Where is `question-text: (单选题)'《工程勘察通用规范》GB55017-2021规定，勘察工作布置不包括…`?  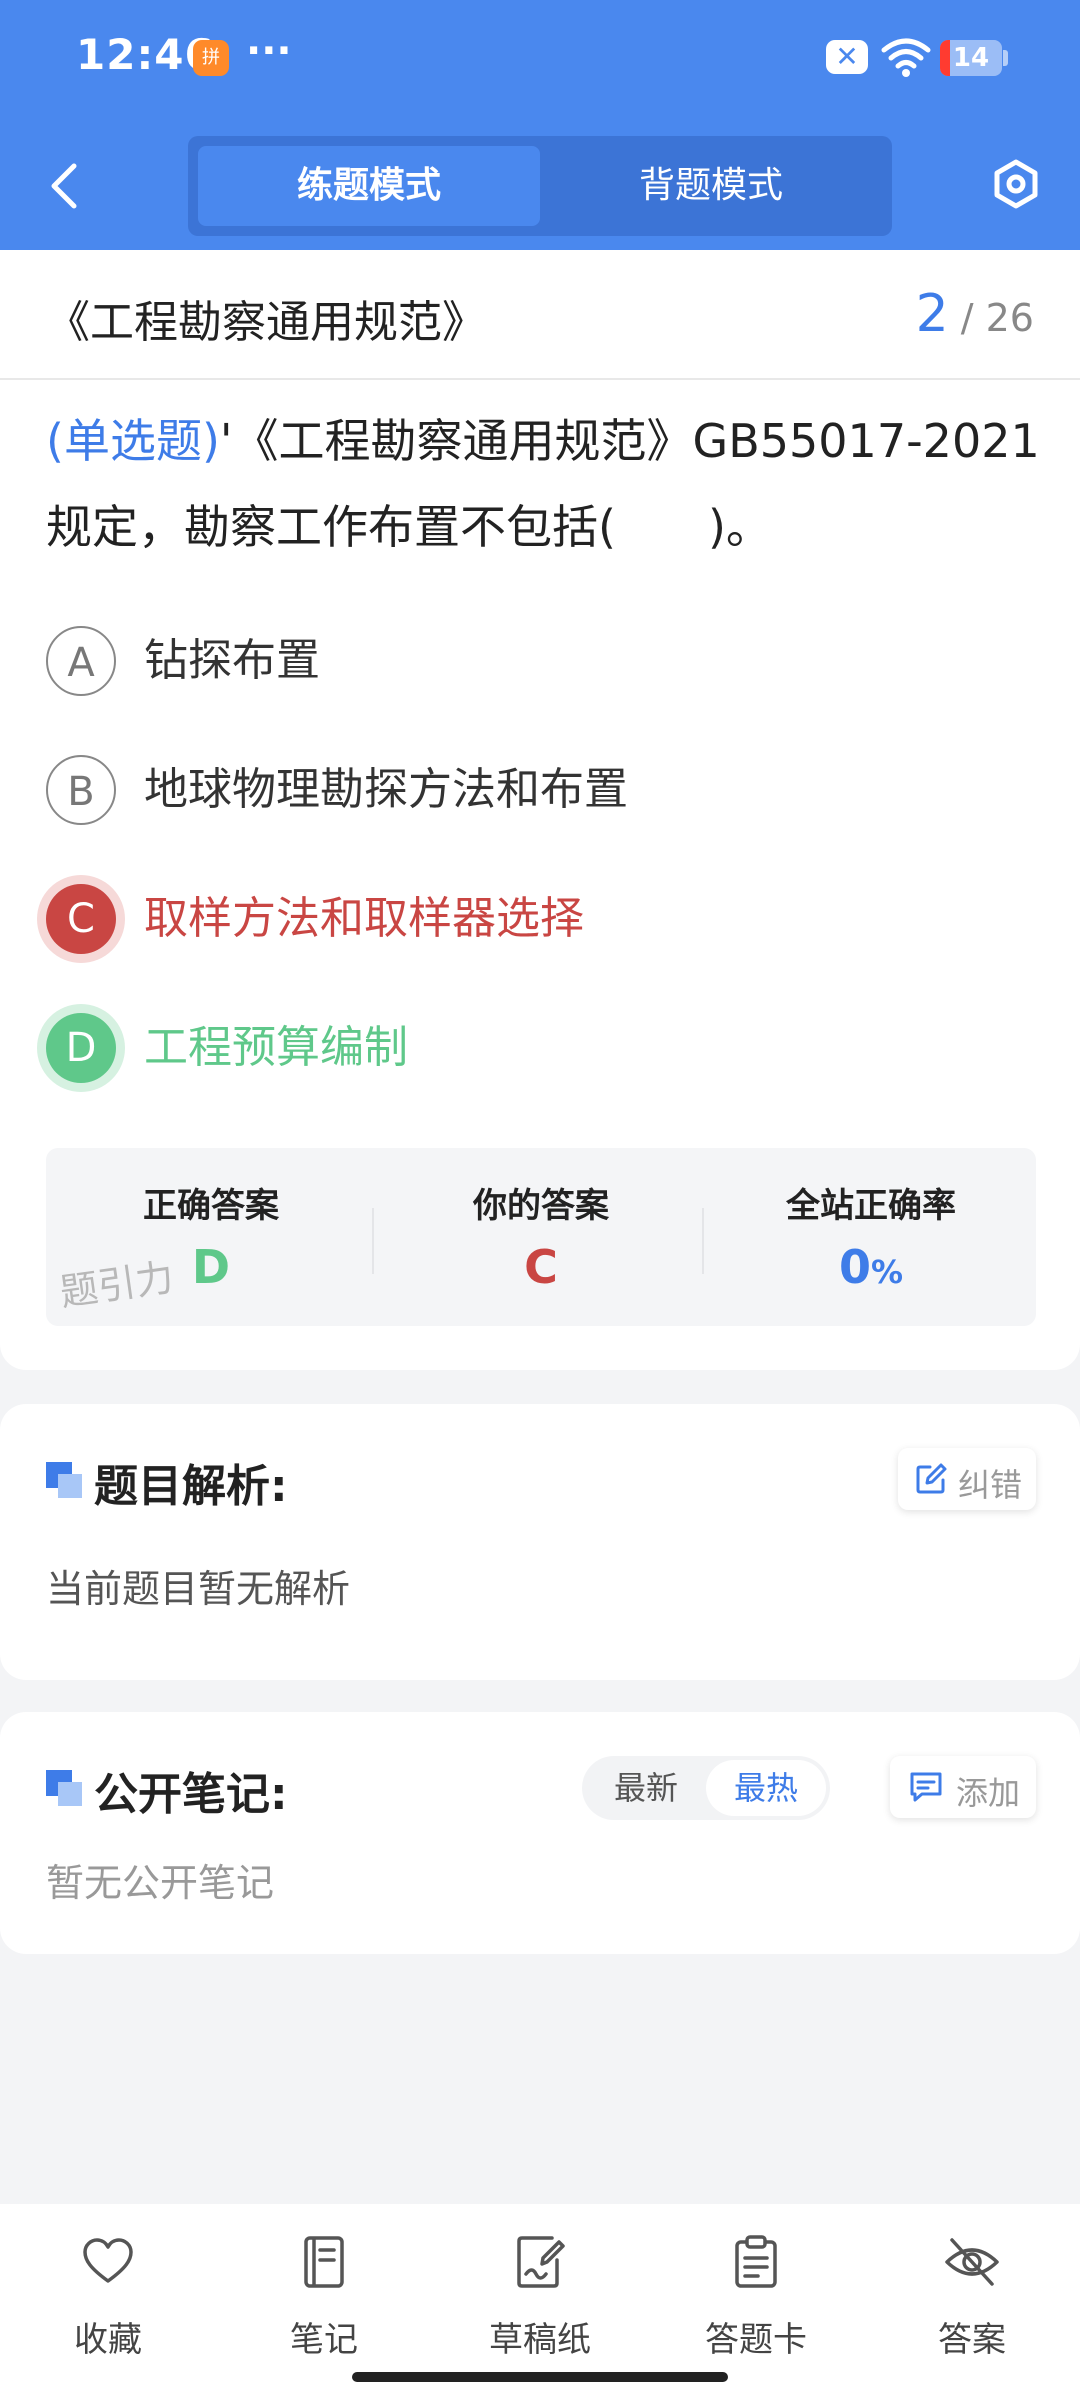
question-text: (单选题)'《工程勘察通用规范》GB55017-2021规定，勘察工作布置不包括… is located at coordinates (546, 484).